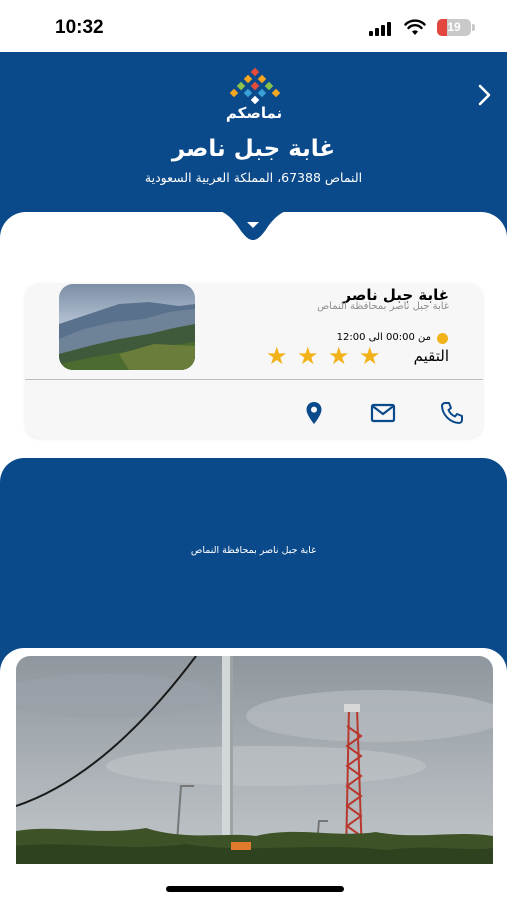 The width and height of the screenshot is (507, 900). Describe the element at coordinates (382, 29) in the screenshot. I see `cellular-signal-icon` at that location.